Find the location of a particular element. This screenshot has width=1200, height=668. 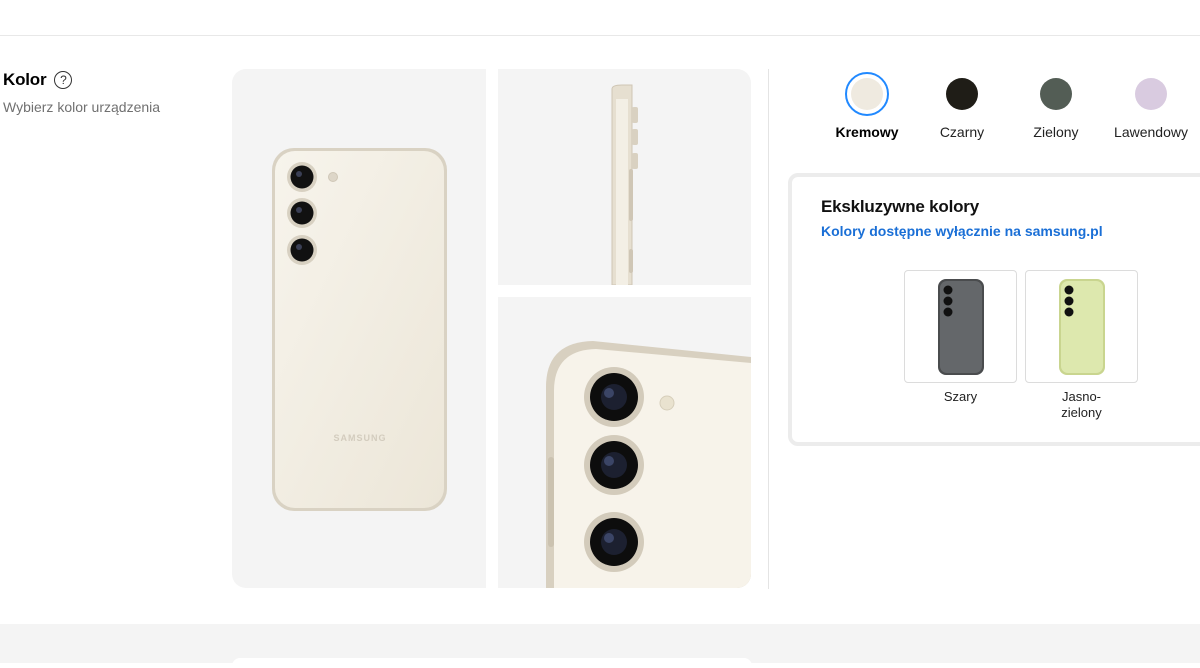

exclusive-thumb-jasnozielony is located at coordinates (1081, 326).